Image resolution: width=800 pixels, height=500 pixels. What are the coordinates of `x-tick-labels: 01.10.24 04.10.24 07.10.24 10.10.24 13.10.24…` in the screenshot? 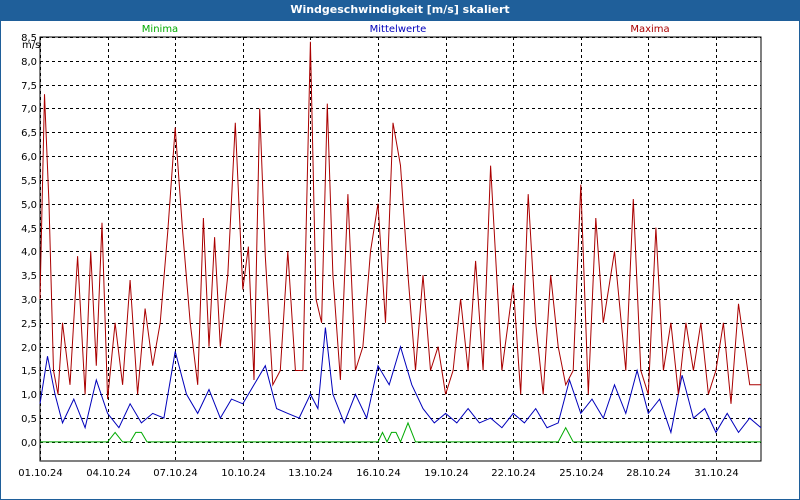 It's located at (378, 473).